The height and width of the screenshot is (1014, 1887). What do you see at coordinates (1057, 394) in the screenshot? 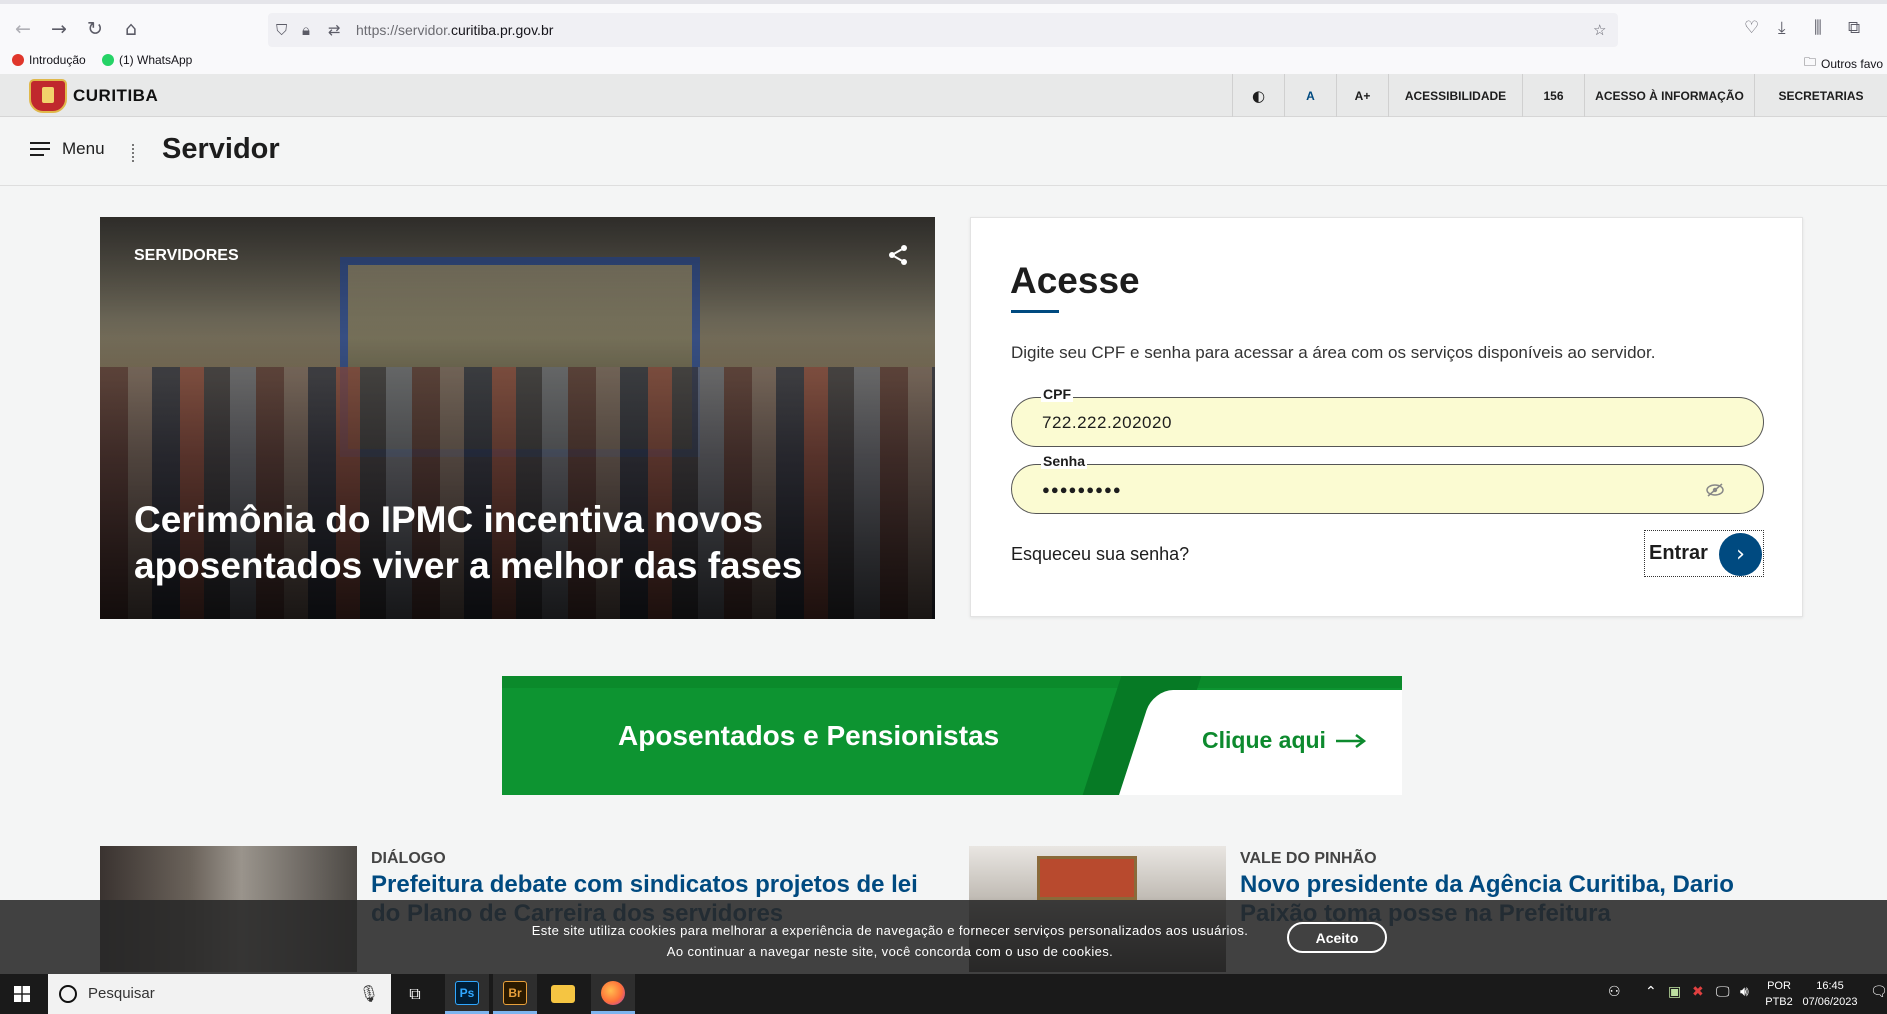
I see `cpf-label: CPF` at bounding box center [1057, 394].